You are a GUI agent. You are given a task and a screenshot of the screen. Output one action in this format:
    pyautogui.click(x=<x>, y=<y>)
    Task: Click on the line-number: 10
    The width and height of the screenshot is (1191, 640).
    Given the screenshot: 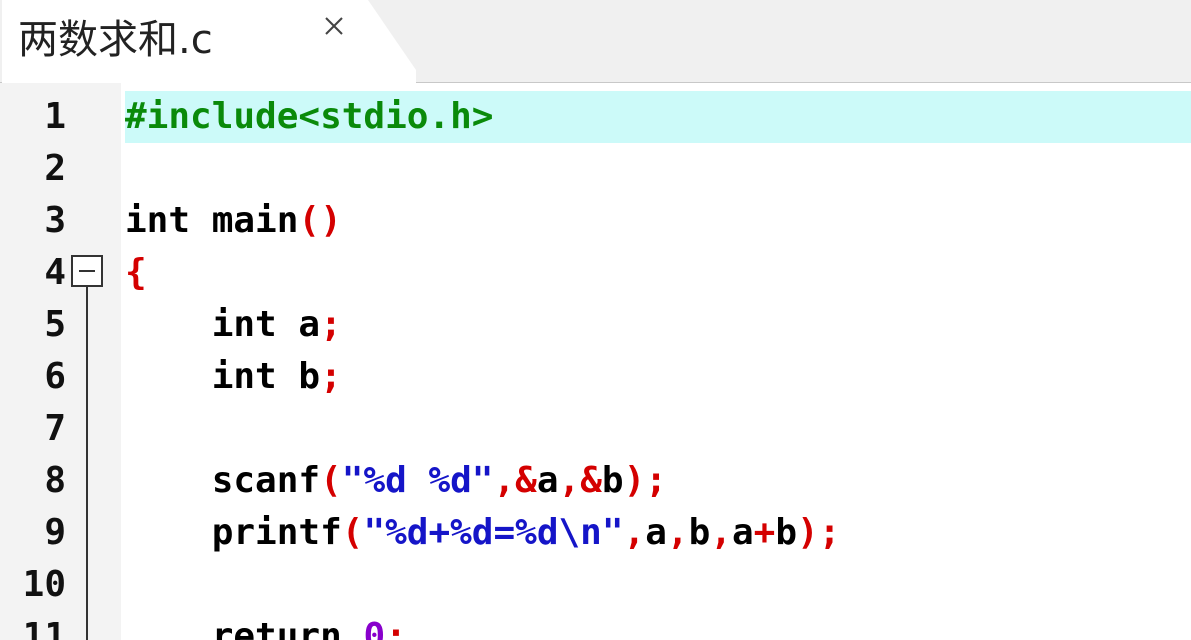 What is the action you would take?
    pyautogui.click(x=44, y=584)
    